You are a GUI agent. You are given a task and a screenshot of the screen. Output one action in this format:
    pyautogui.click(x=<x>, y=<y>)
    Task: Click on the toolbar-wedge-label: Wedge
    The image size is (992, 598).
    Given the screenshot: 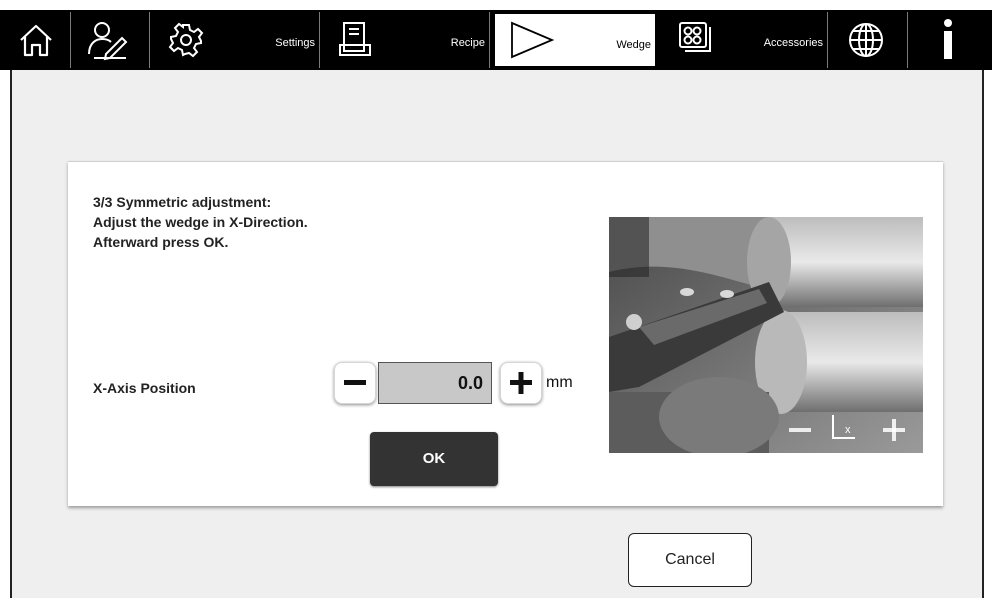 What is the action you would take?
    pyautogui.click(x=633, y=45)
    